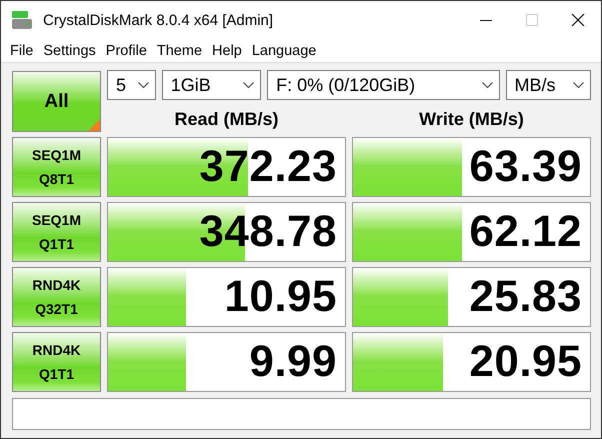 This screenshot has height=439, width=602. Describe the element at coordinates (69, 50) in the screenshot. I see `menu-item: Settings` at that location.